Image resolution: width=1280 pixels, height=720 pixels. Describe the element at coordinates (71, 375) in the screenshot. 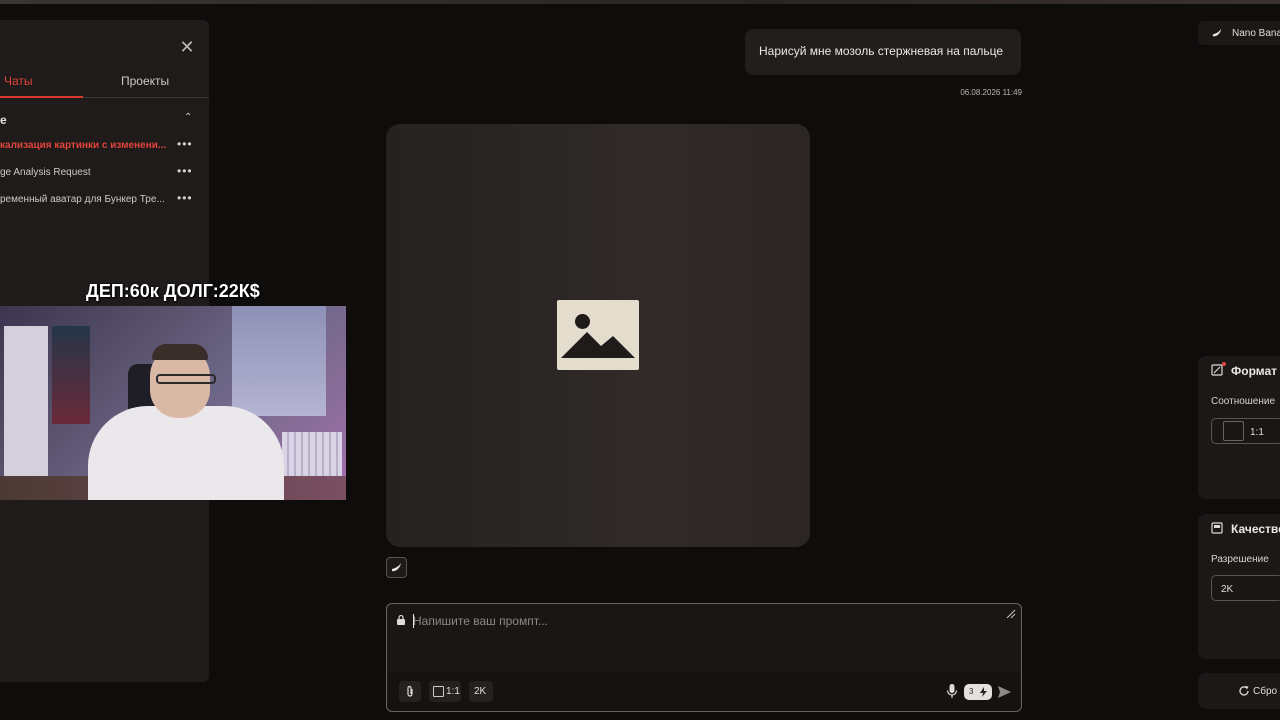

I see `webcam-poster` at that location.